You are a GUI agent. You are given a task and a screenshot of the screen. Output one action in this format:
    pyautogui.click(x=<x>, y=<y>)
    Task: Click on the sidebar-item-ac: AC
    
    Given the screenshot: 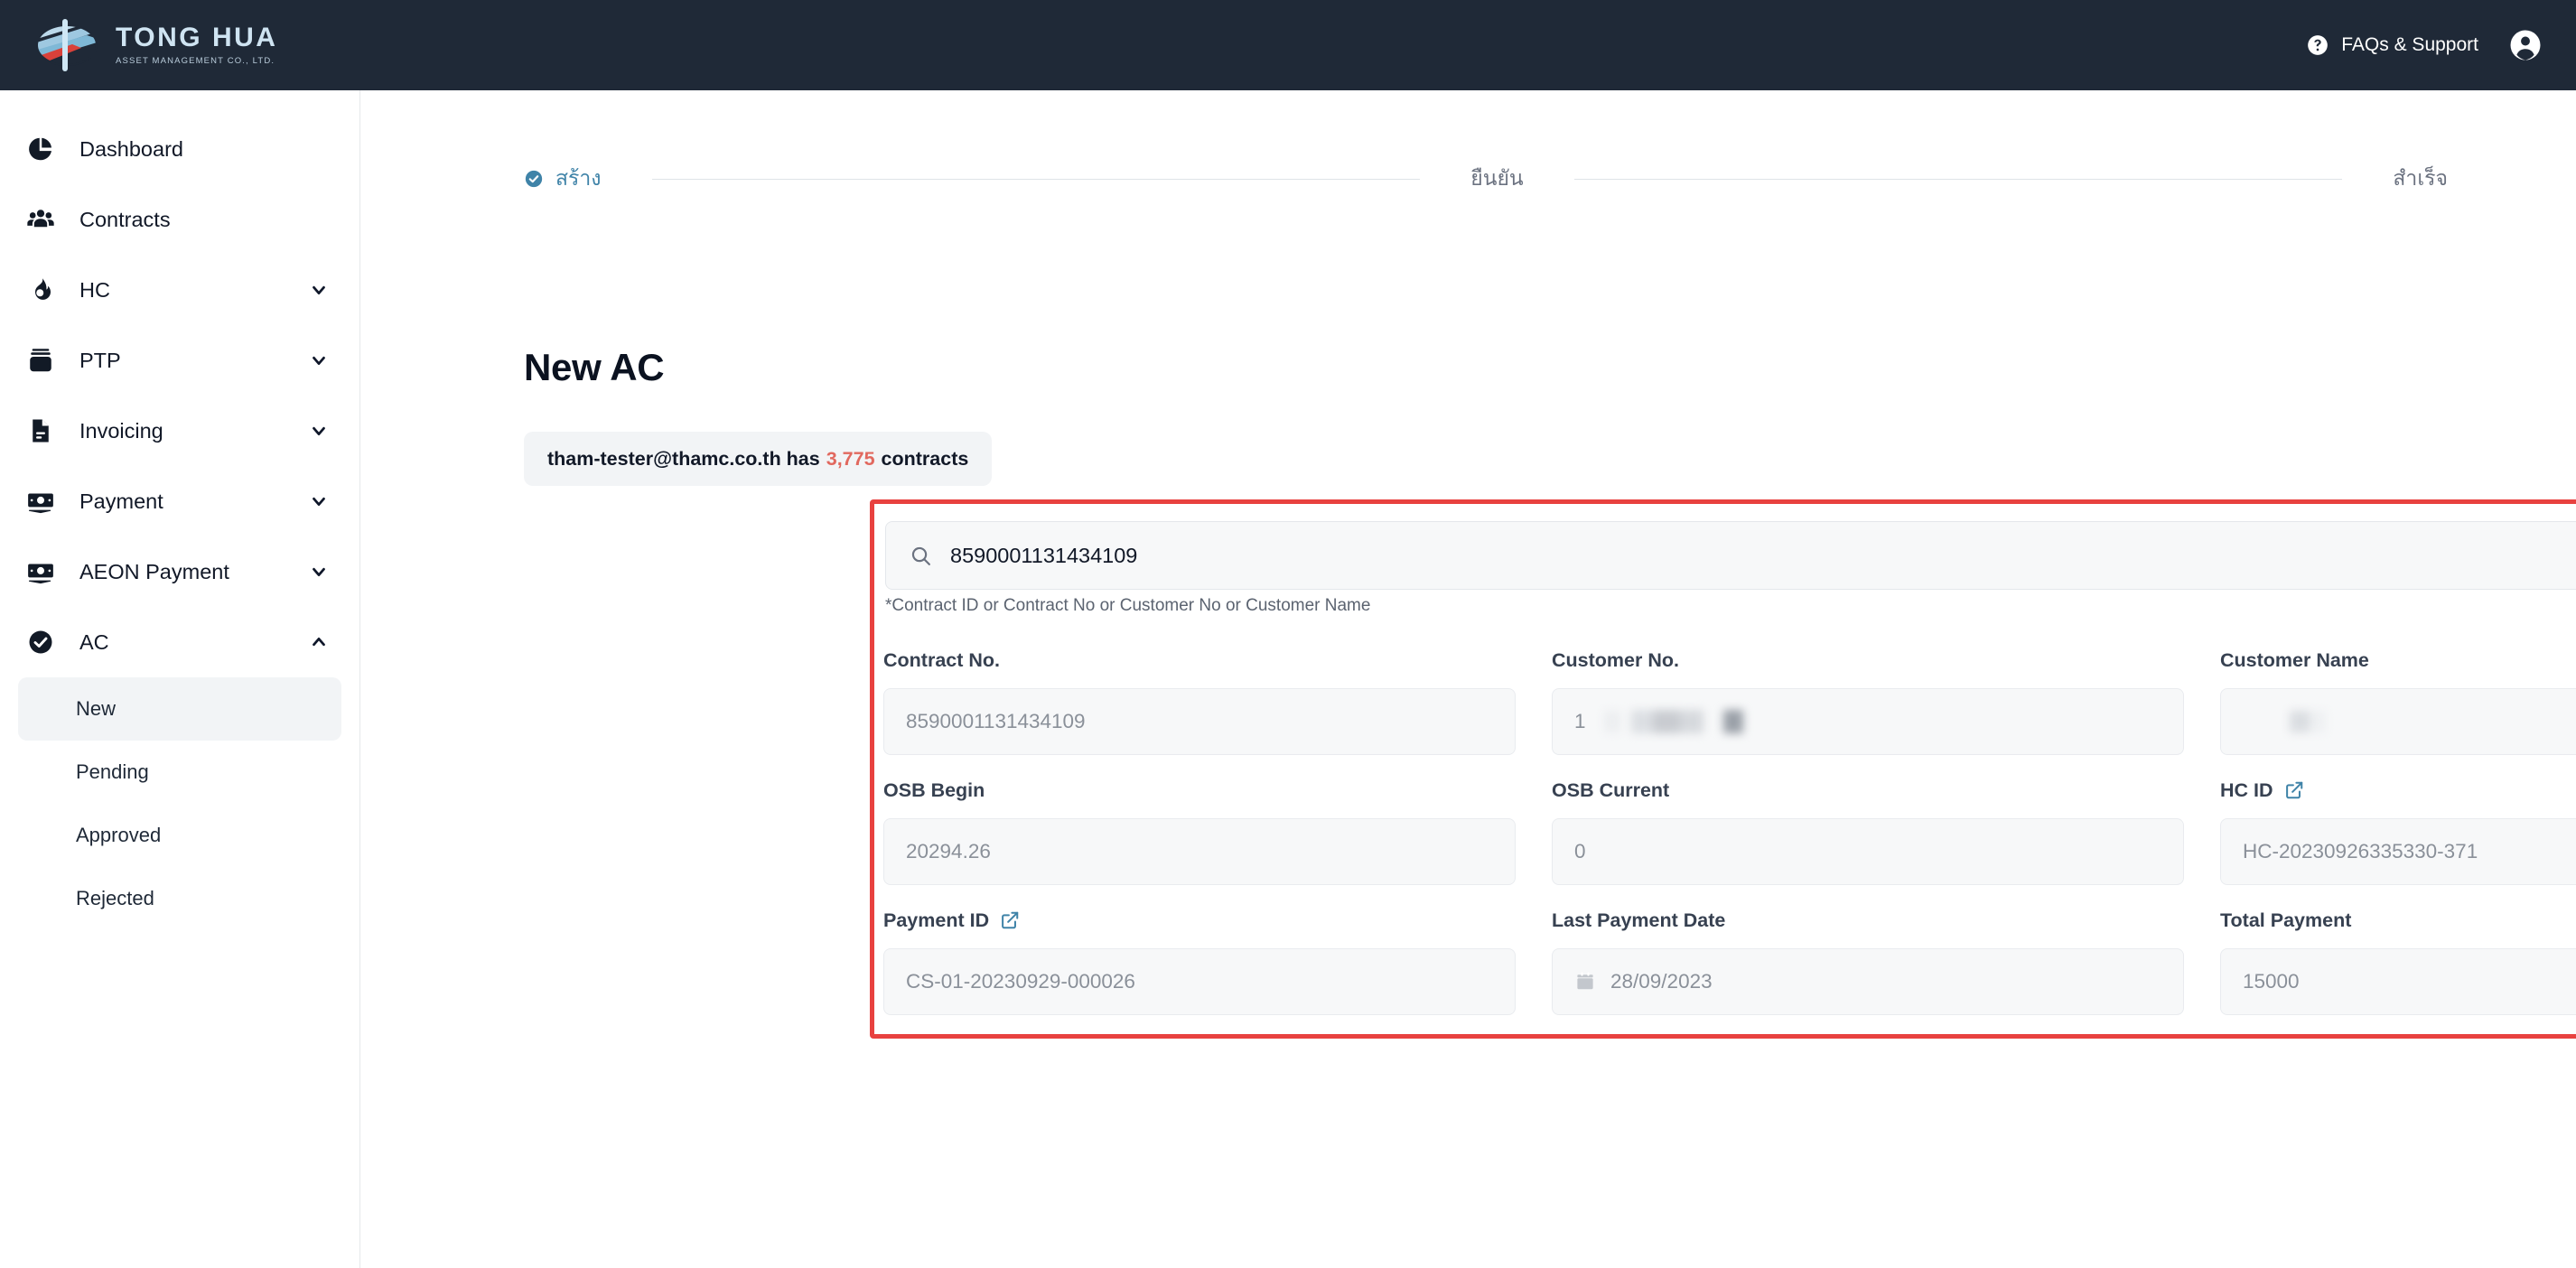 What is the action you would take?
    pyautogui.click(x=179, y=642)
    